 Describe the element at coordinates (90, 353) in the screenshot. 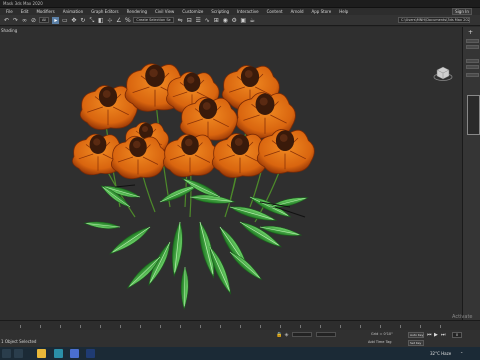

I see `photoshop-taskbar-icon` at that location.